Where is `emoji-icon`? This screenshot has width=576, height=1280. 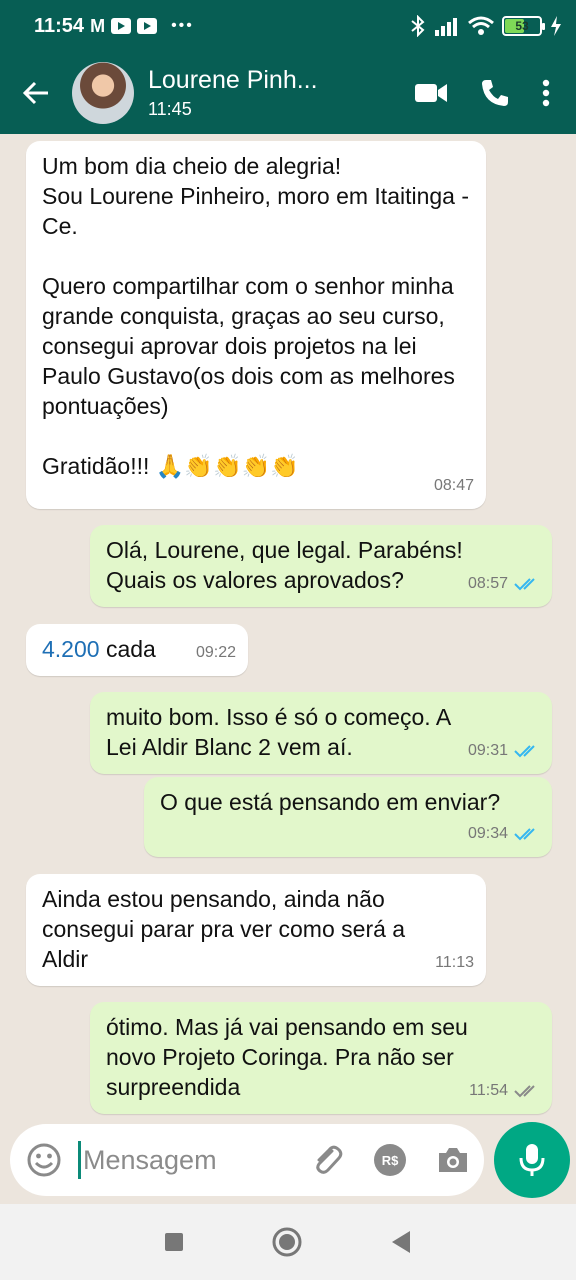 emoji-icon is located at coordinates (44, 1160).